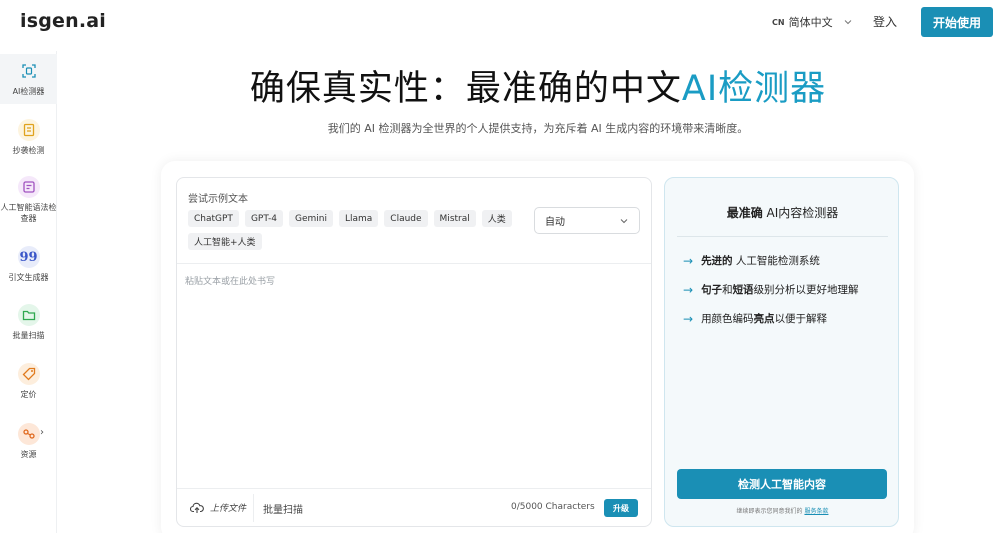 The height and width of the screenshot is (533, 1000). I want to click on sidebar-item-label: 引文生成器, so click(28, 277).